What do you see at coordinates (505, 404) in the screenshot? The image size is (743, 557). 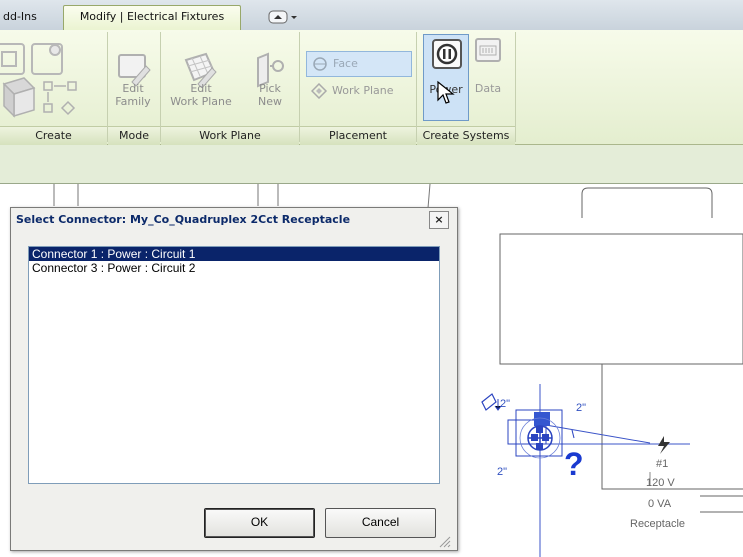 I see `dimension-left-top: 2"` at bounding box center [505, 404].